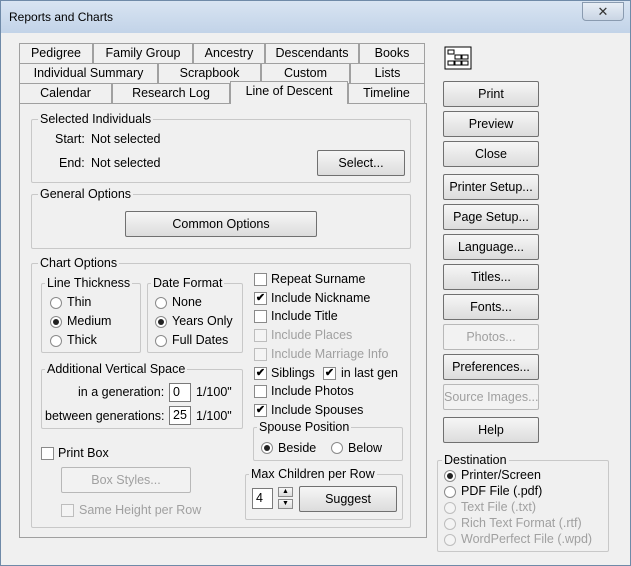  Describe the element at coordinates (499, 507) in the screenshot. I see `text-file-label: Text File (.txt)` at that location.